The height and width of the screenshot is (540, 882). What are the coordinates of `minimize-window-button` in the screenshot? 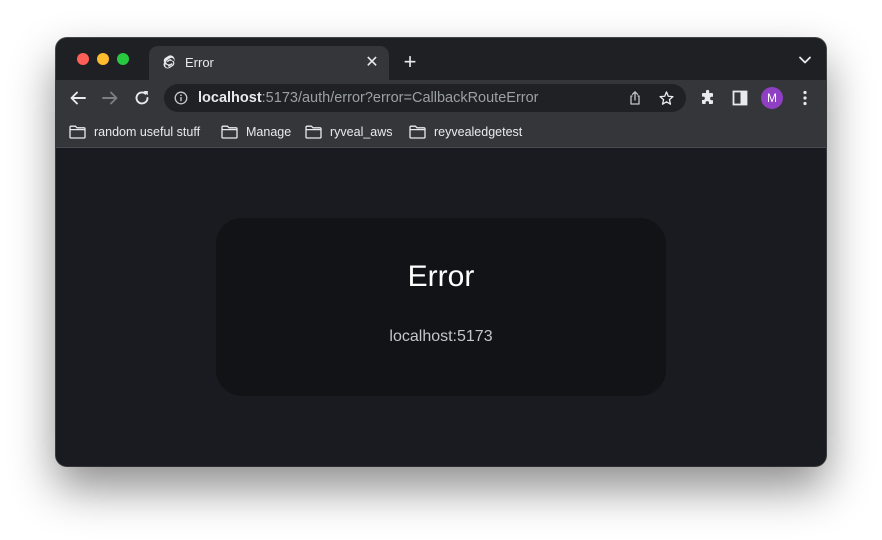 It's located at (103, 59).